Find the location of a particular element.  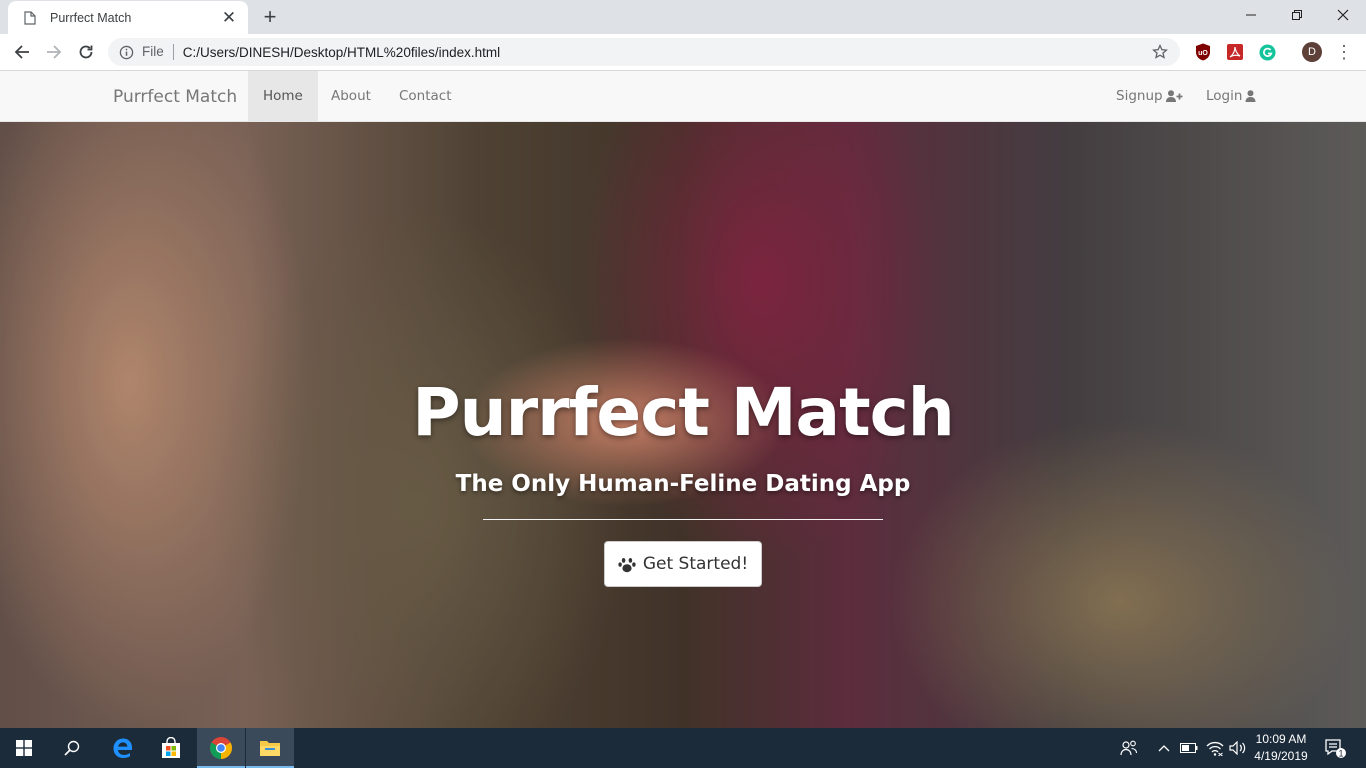

edge-browser-icon is located at coordinates (122, 748).